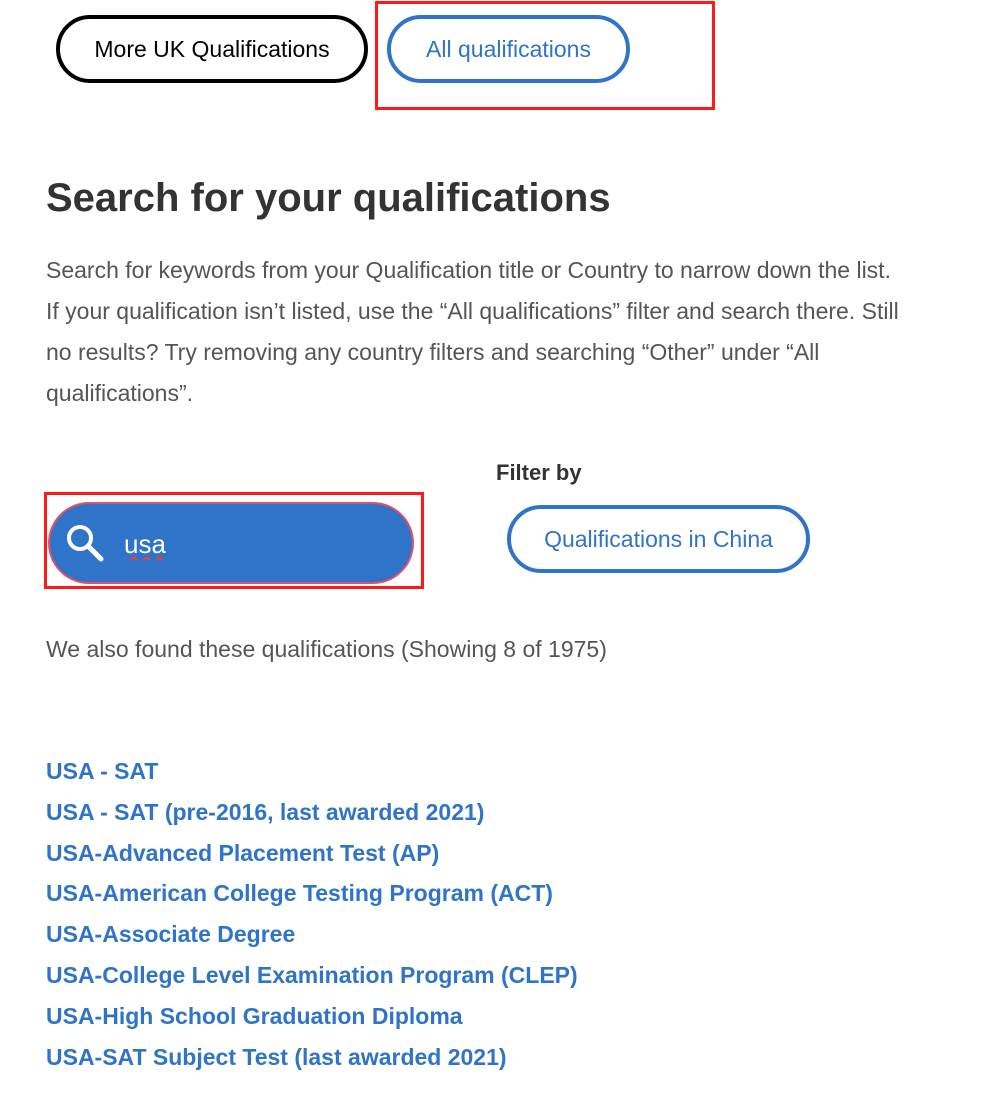 The width and height of the screenshot is (994, 1105). I want to click on all-qualifications-label: All qualifications, so click(508, 48).